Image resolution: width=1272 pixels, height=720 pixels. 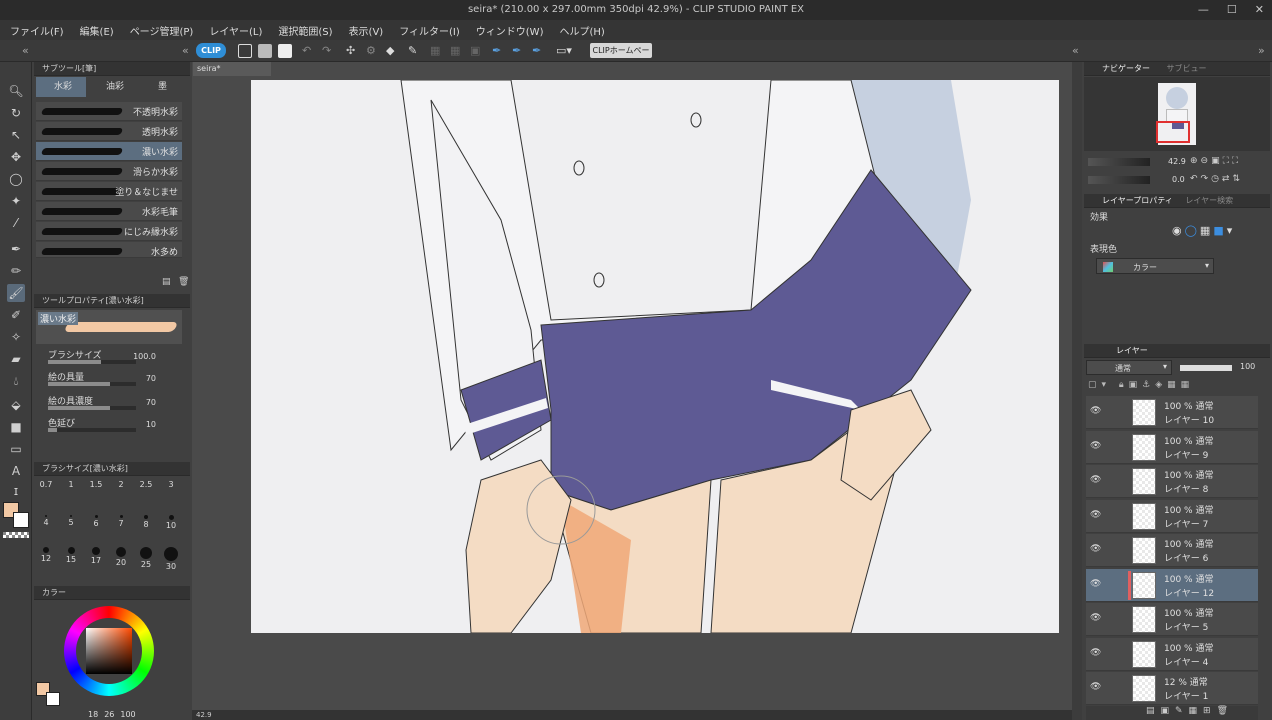 I want to click on brush-item-selected: 濃い水彩, so click(x=109, y=151).